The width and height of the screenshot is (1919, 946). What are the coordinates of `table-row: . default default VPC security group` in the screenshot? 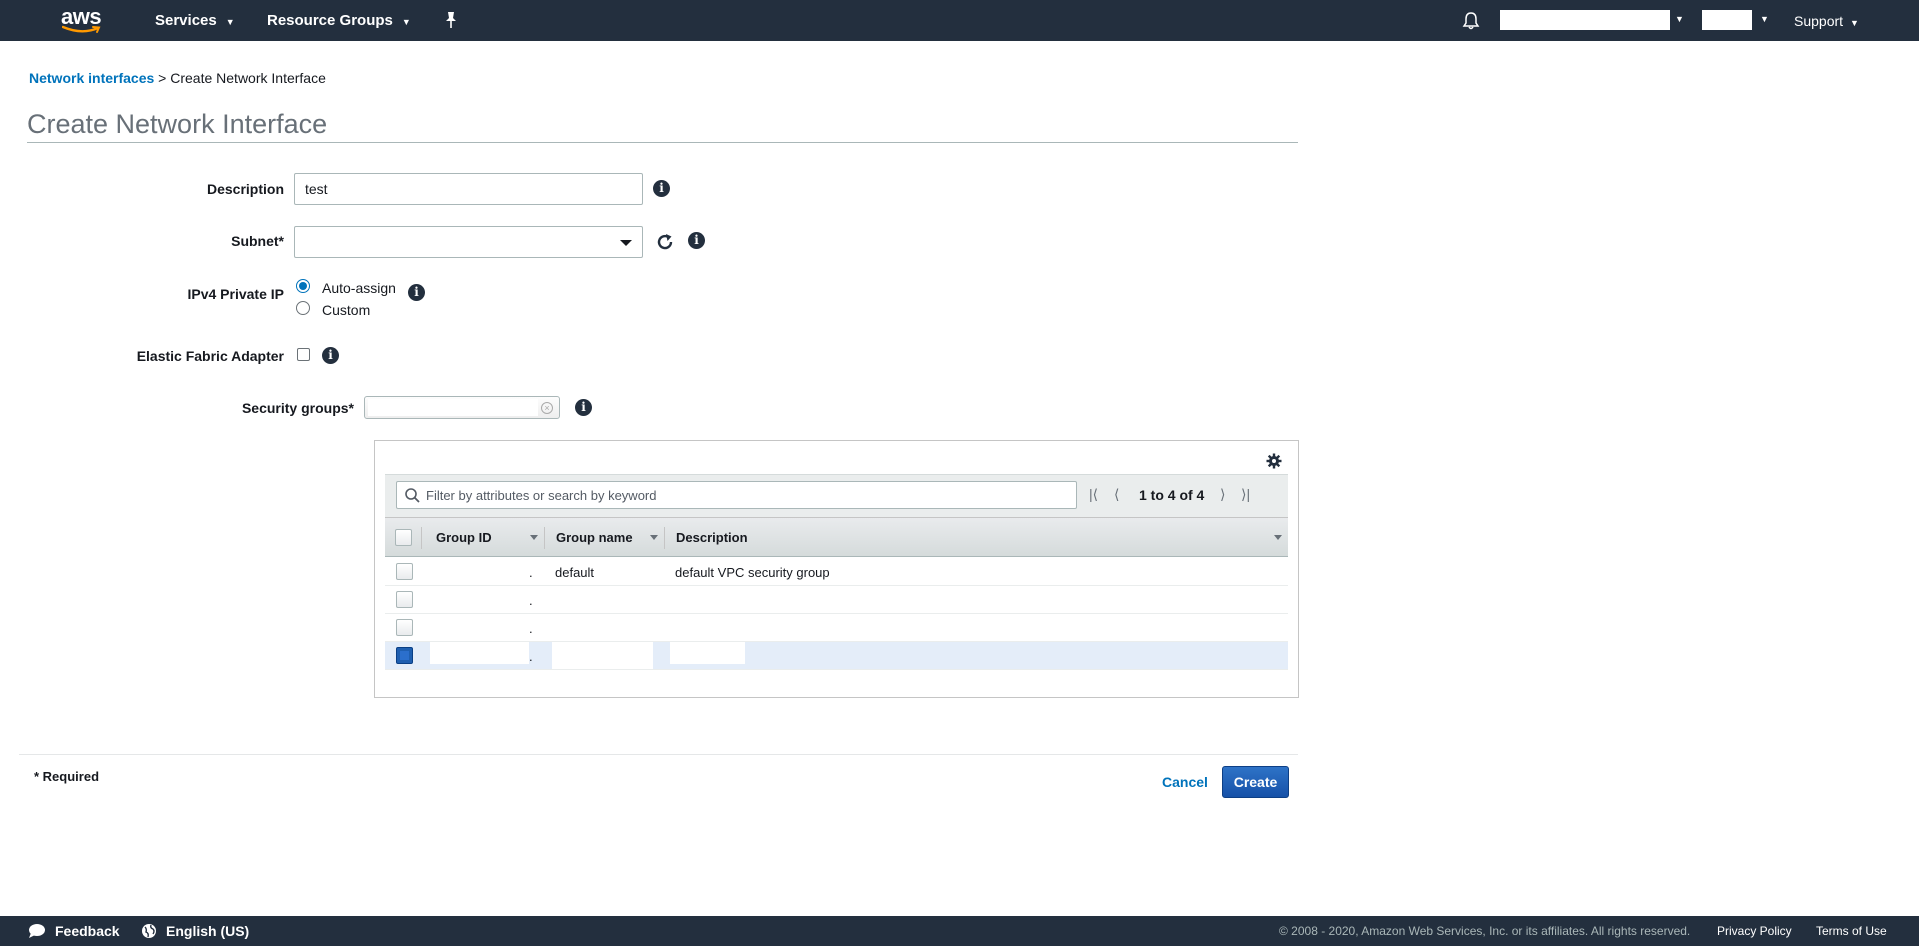 It's located at (836, 572).